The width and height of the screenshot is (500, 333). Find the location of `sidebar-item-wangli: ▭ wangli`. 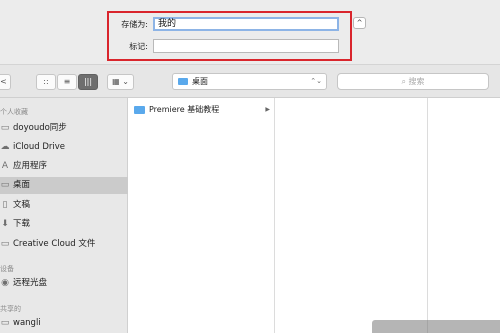

sidebar-item-wangli: ▭ wangli is located at coordinates (64, 323).